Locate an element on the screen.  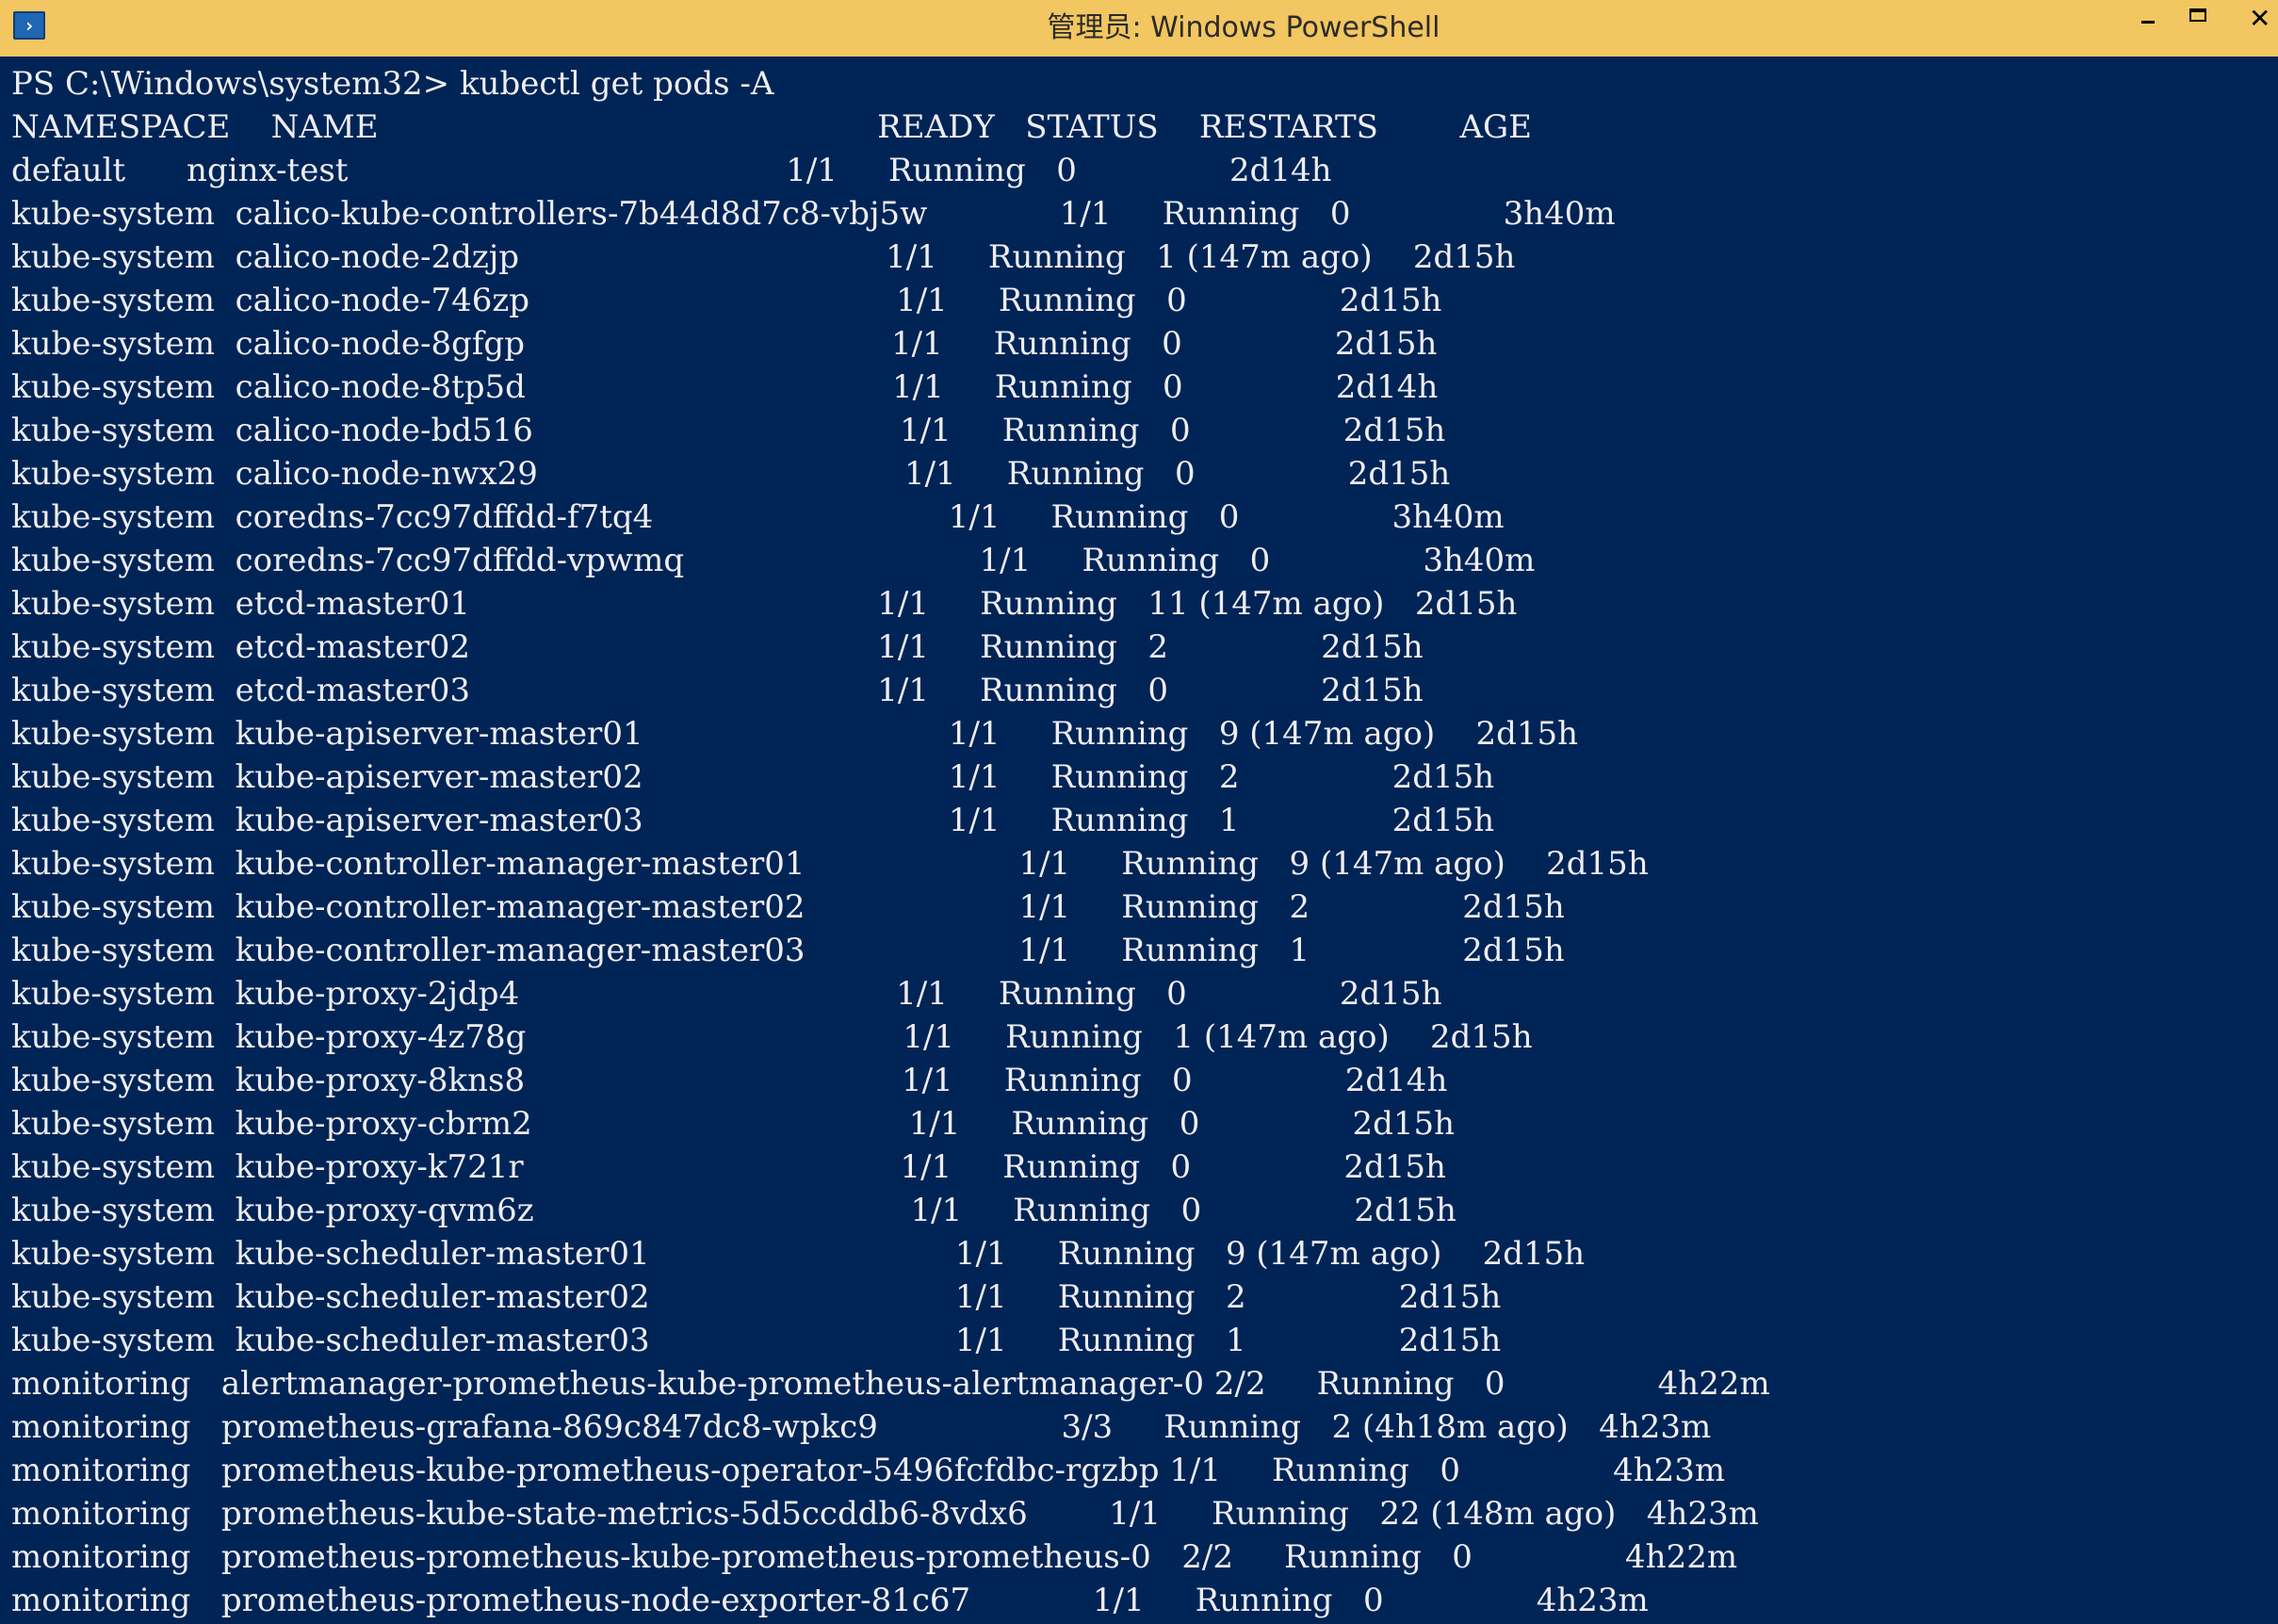
cell-ready: 2/2 is located at coordinates (1239, 1384).